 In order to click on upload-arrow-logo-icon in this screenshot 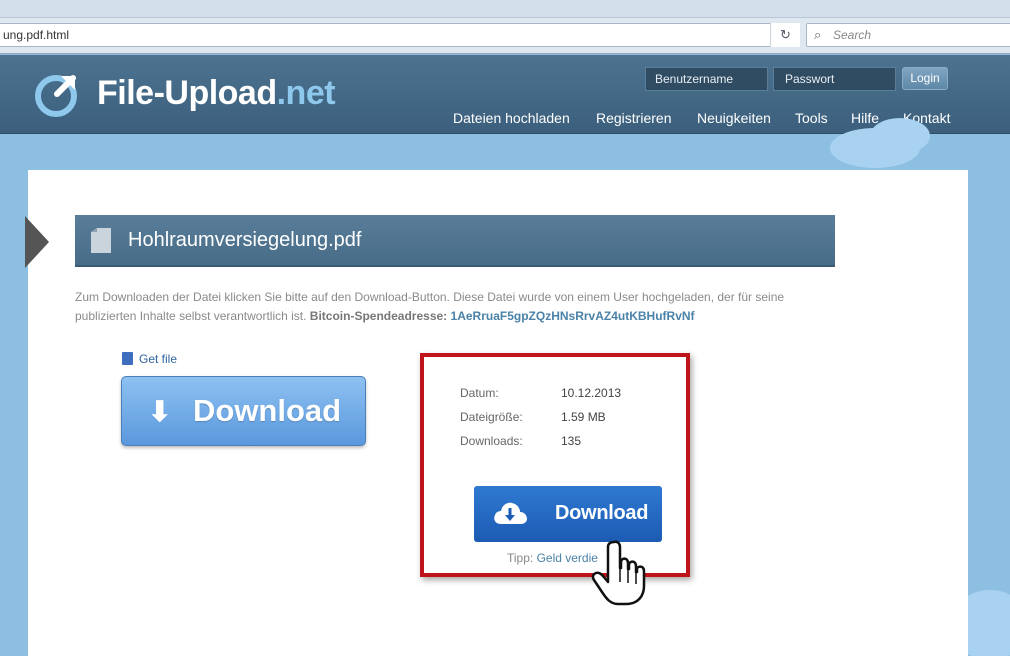, I will do `click(56, 95)`.